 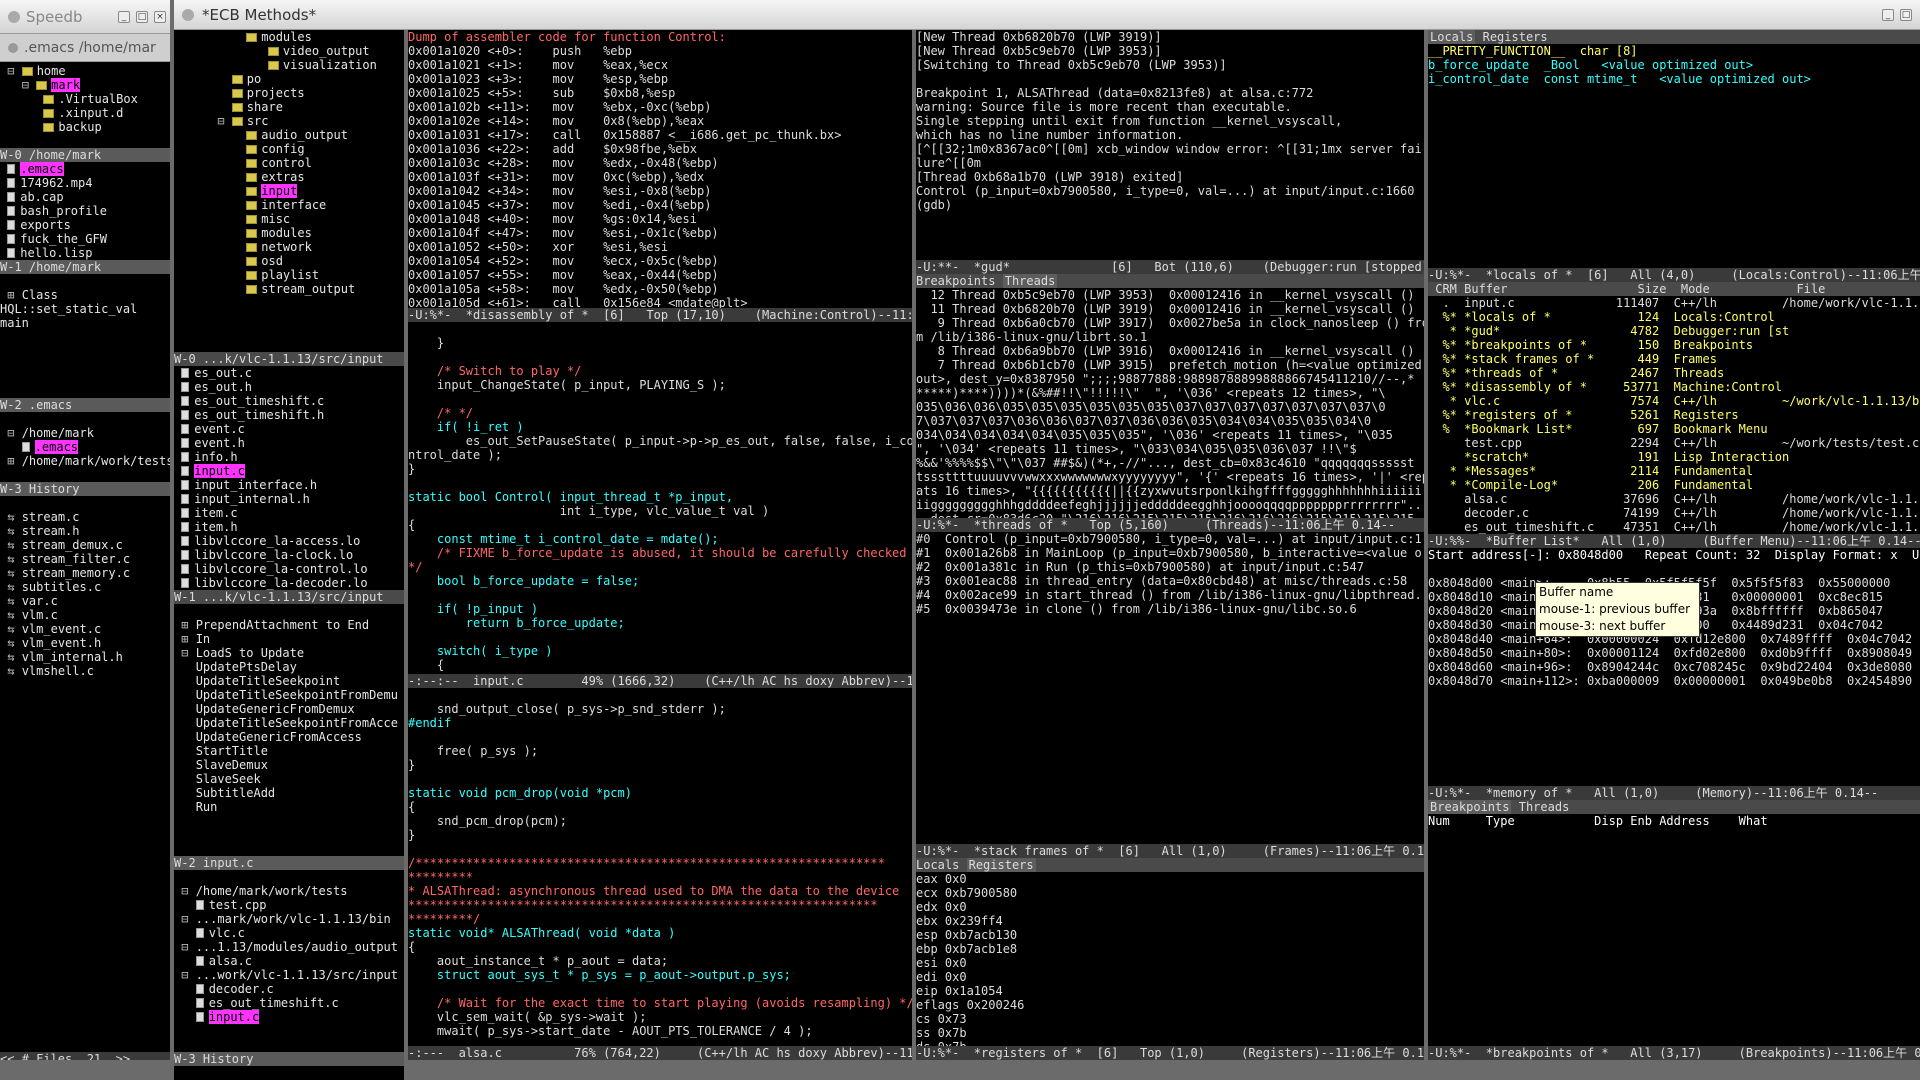 What do you see at coordinates (289, 555) in the screenshot?
I see `source-file: libvlccore_la-clock.lo` at bounding box center [289, 555].